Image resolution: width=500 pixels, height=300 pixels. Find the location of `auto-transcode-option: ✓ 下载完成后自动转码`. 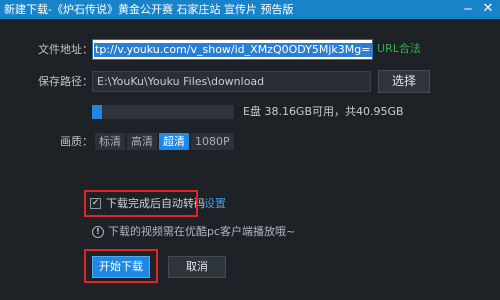

auto-transcode-option: ✓ 下载完成后自动转码 is located at coordinates (147, 203).